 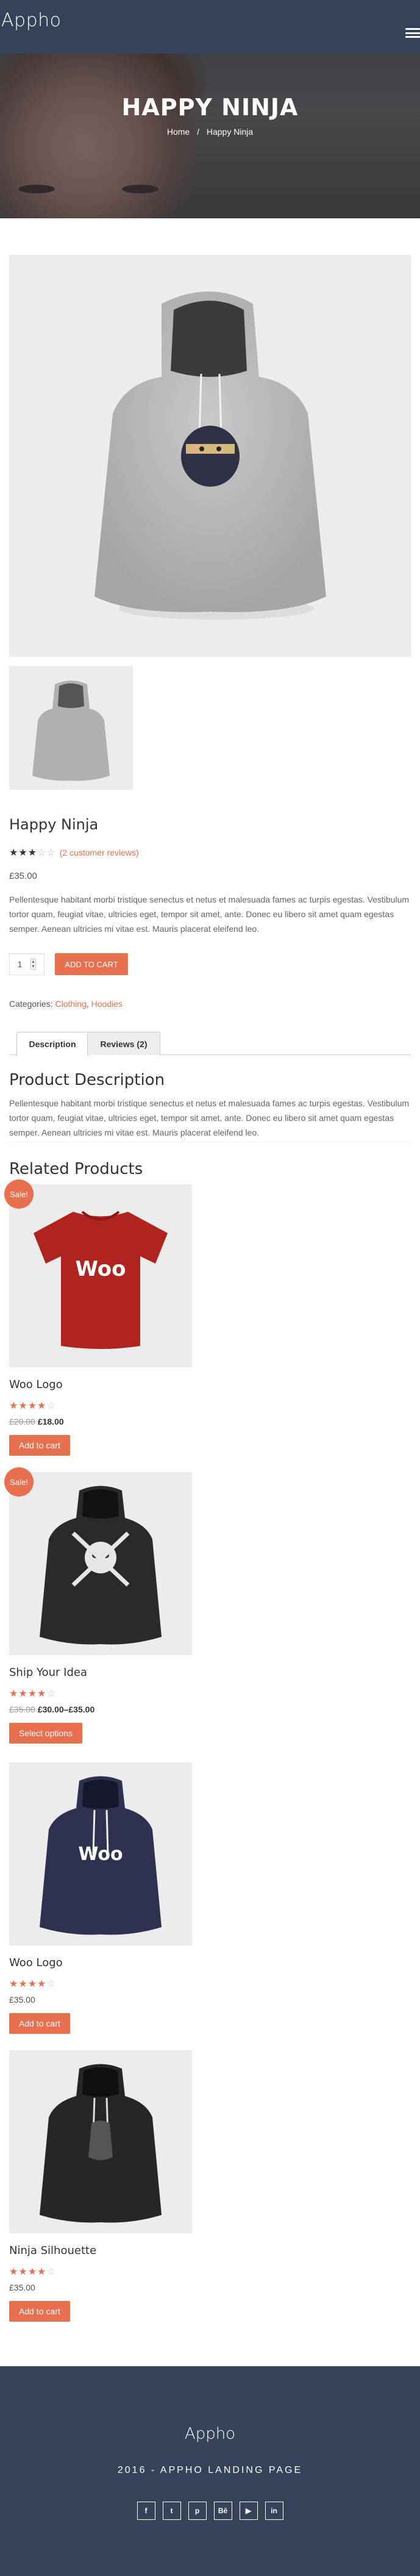 What do you see at coordinates (52, 1044) in the screenshot?
I see `tab-description: Description` at bounding box center [52, 1044].